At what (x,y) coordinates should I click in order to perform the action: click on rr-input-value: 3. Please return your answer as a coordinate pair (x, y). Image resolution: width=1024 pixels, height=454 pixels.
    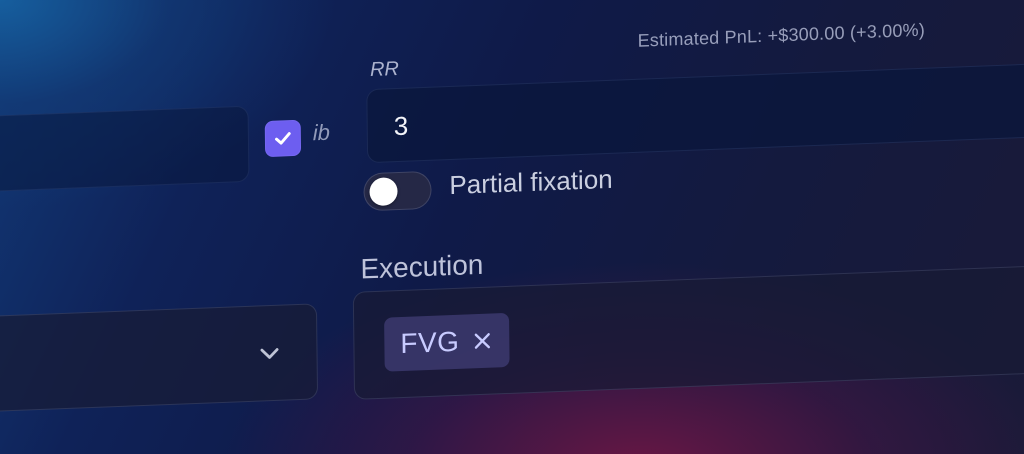
    Looking at the image, I should click on (401, 126).